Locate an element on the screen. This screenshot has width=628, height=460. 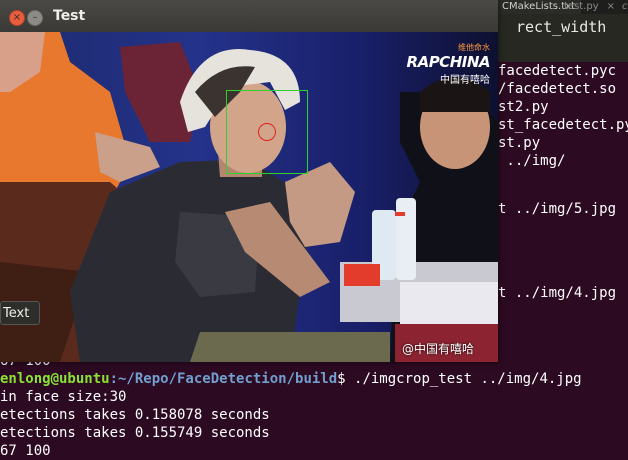
code-editor-panel: CMakeLists.txt test.py× cre rect_width is located at coordinates (563, 31).